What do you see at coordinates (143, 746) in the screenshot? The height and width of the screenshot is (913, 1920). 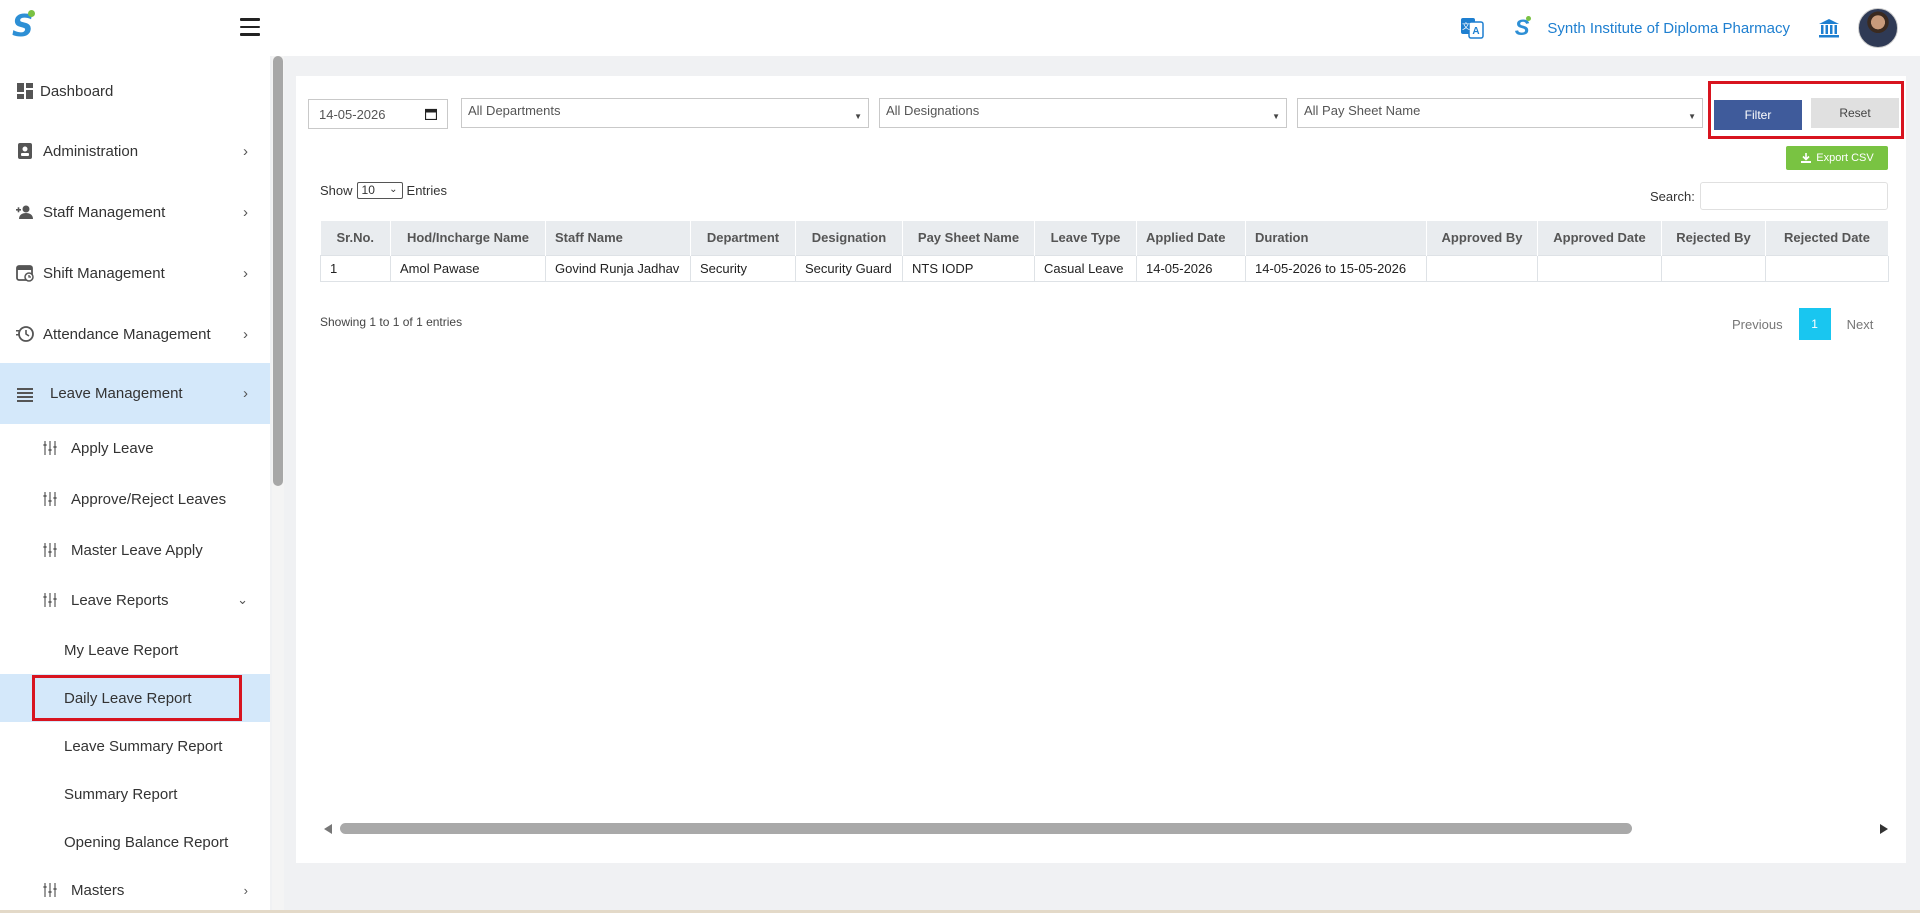 I see `sidebar-label: Leave Summary Report` at bounding box center [143, 746].